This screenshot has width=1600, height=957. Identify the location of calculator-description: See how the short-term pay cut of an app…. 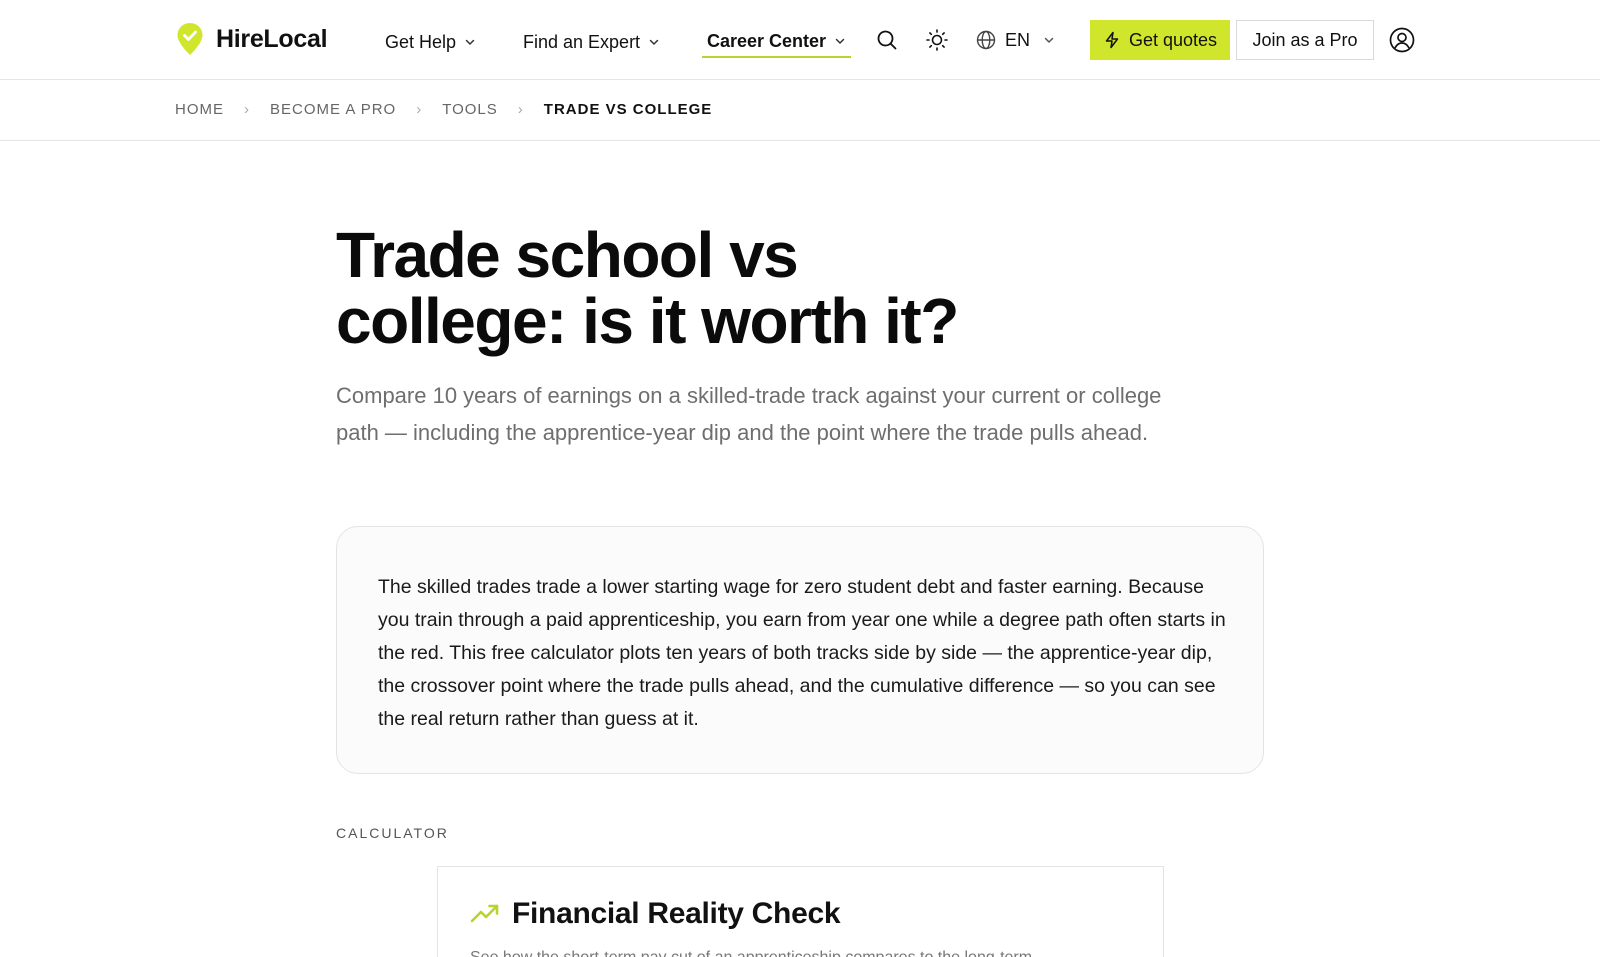
(751, 953).